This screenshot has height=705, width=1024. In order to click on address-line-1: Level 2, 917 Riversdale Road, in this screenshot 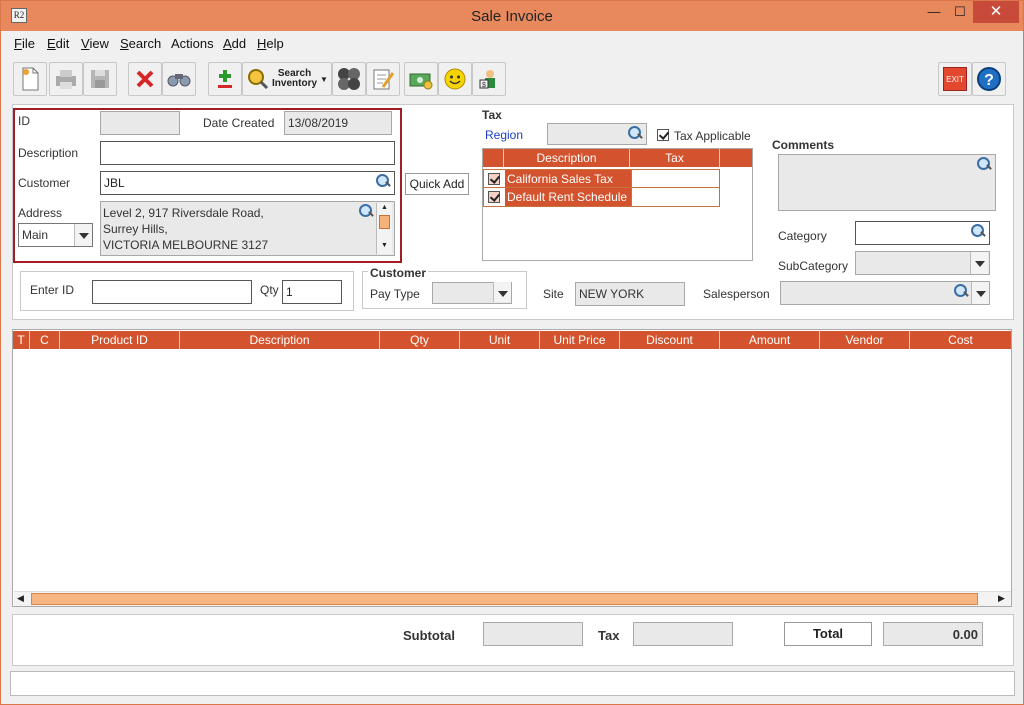, I will do `click(183, 213)`.